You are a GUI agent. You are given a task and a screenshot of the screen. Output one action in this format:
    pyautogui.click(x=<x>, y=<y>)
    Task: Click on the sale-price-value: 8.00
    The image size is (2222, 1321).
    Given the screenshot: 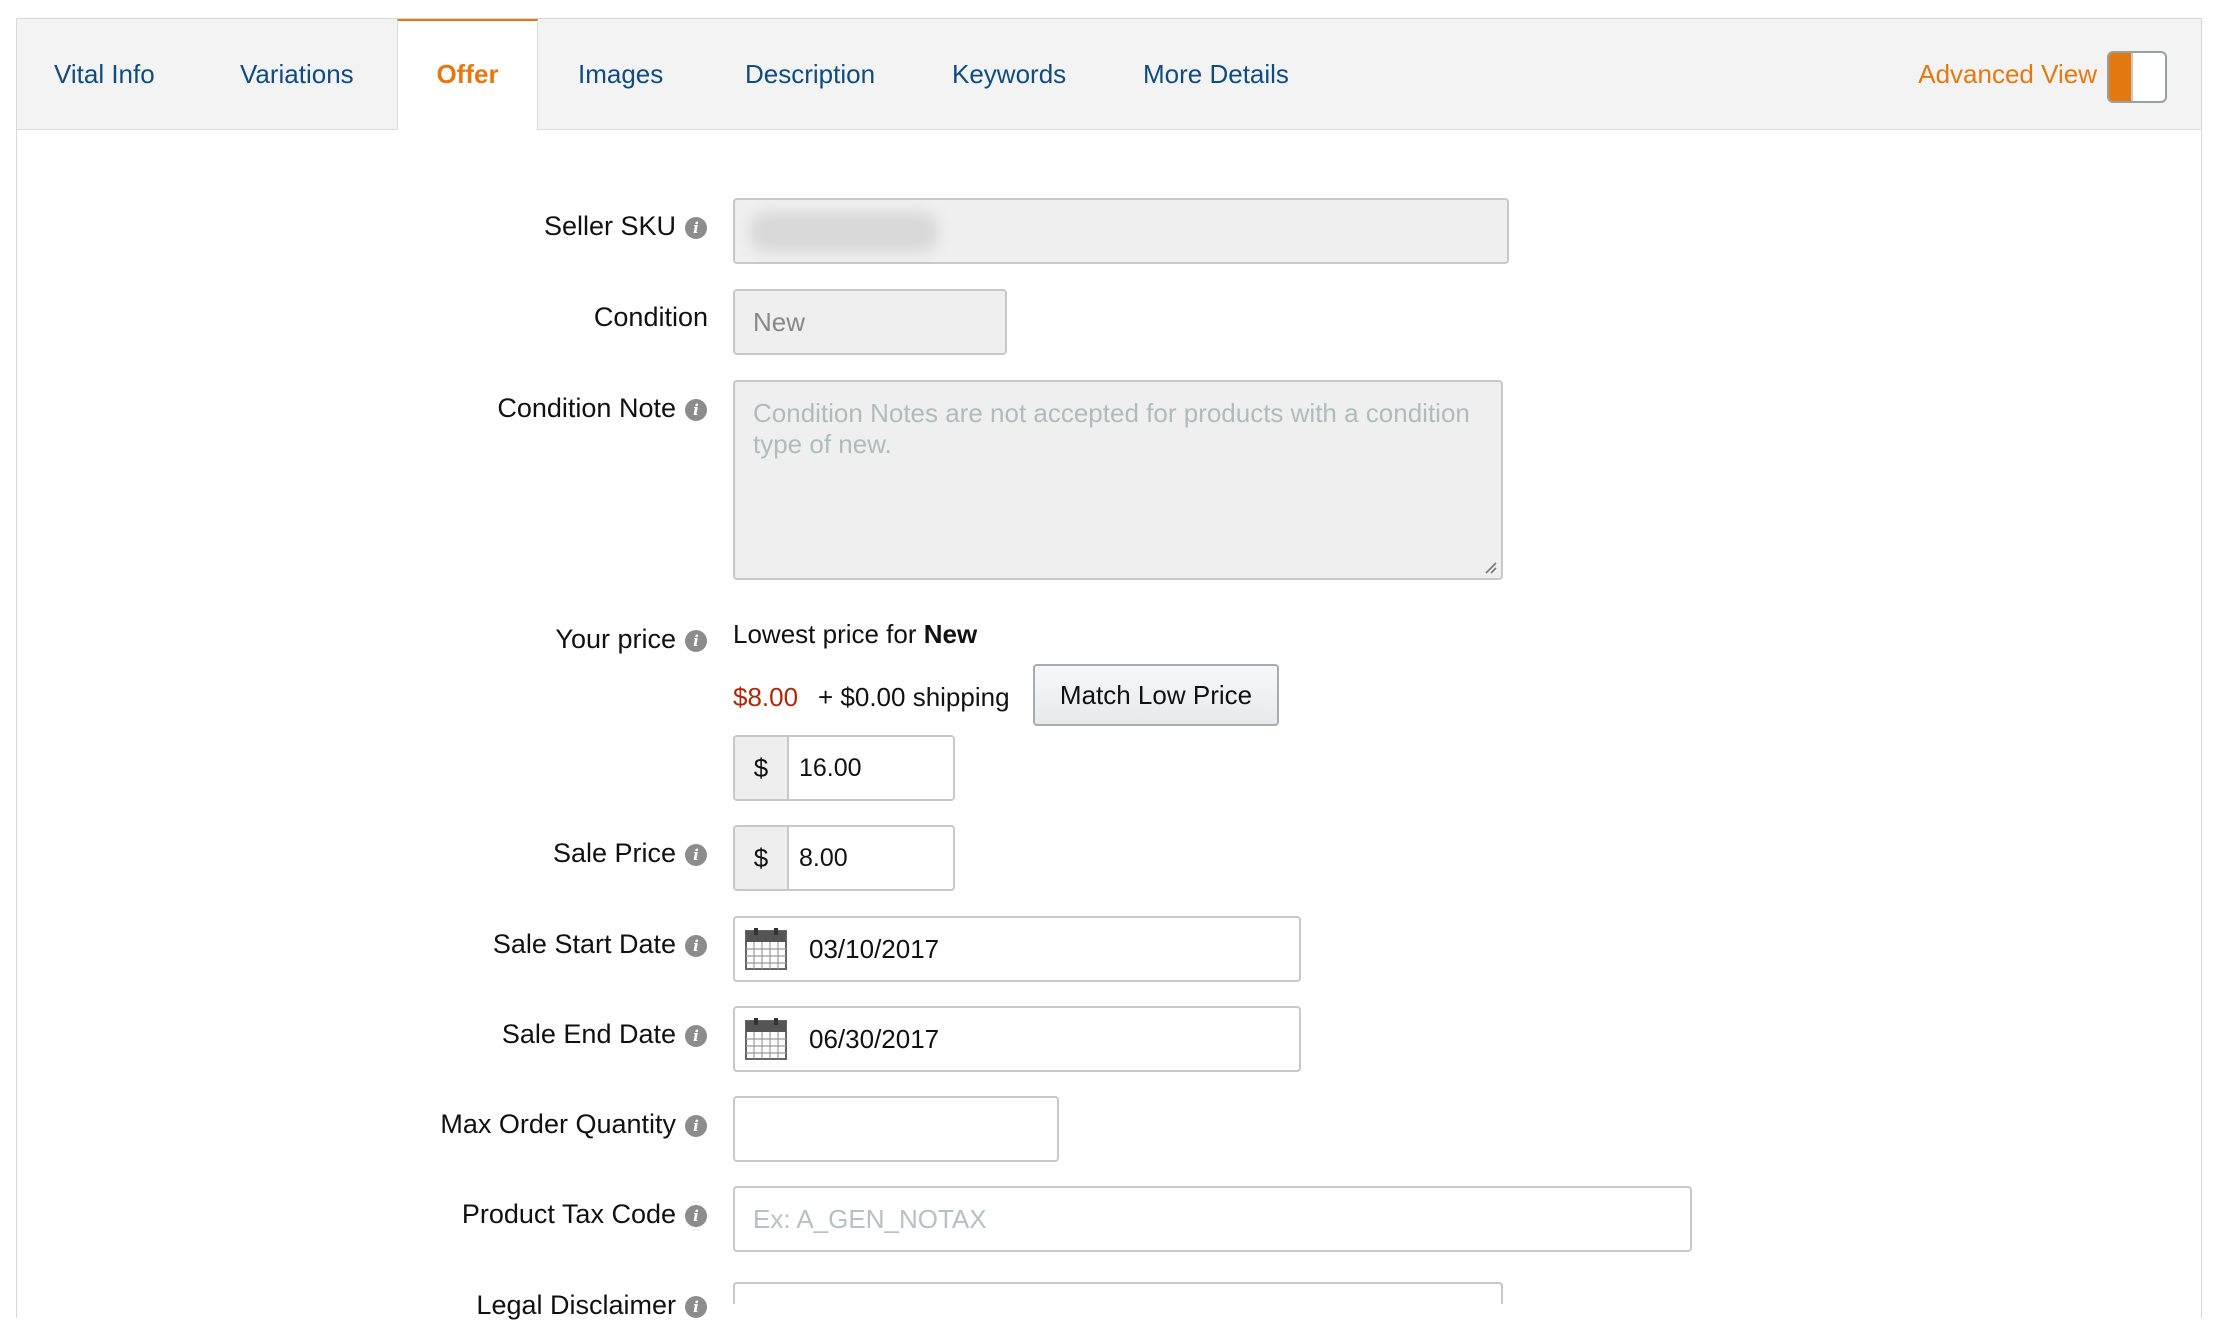 What is the action you would take?
    pyautogui.click(x=823, y=857)
    